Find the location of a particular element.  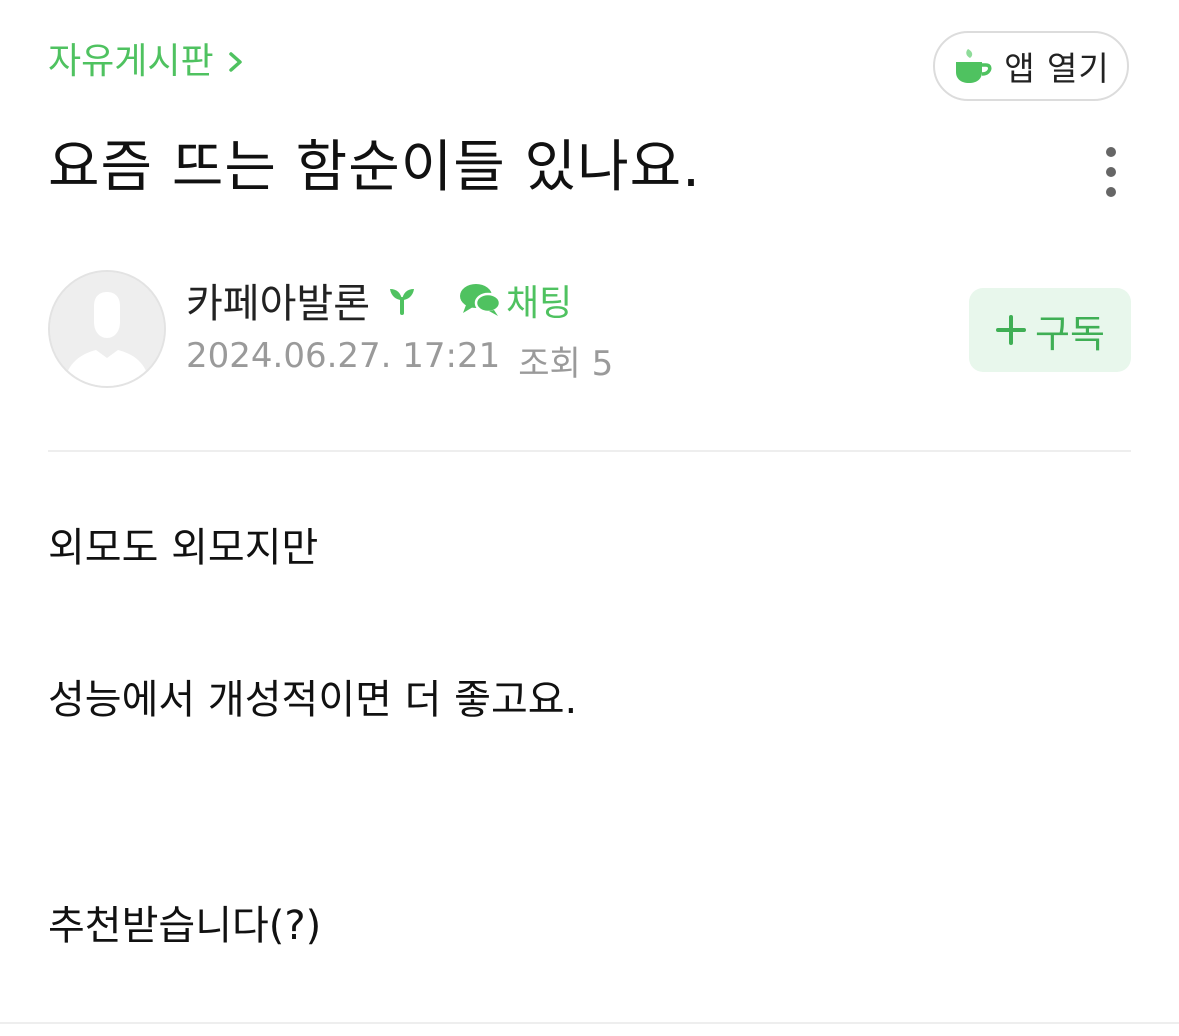

author-row: 카페아발론 채팅 is located at coordinates (379, 300).